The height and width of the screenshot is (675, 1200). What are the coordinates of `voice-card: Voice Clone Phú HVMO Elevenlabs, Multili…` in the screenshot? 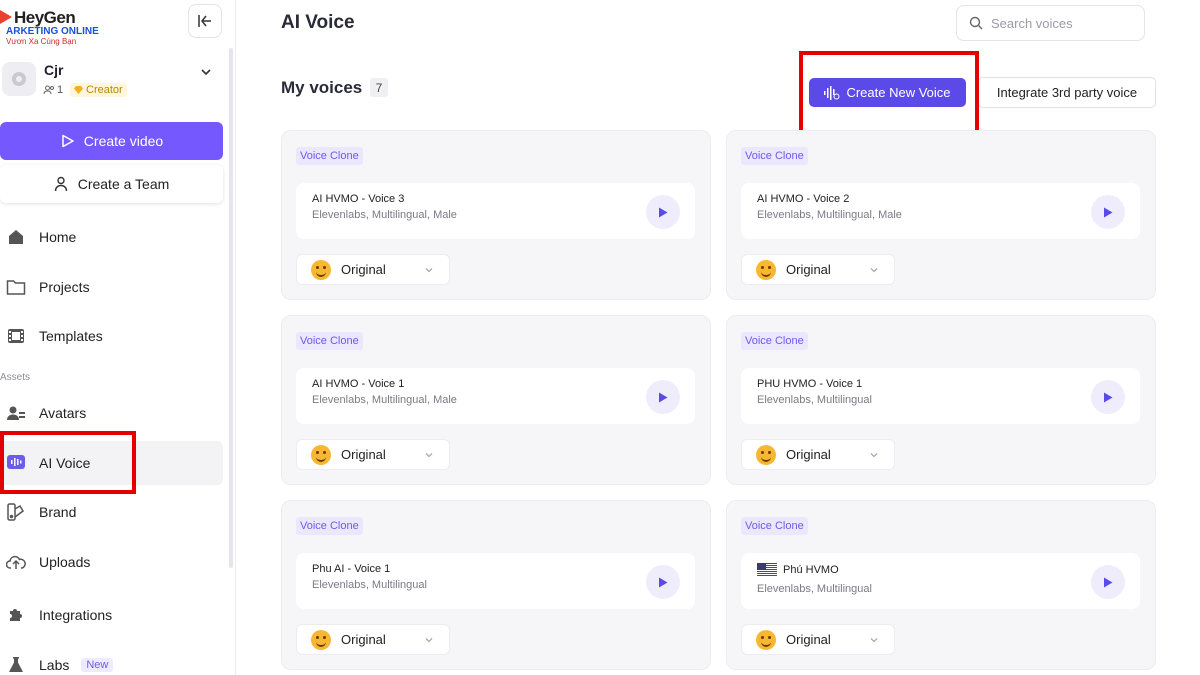 It's located at (941, 585).